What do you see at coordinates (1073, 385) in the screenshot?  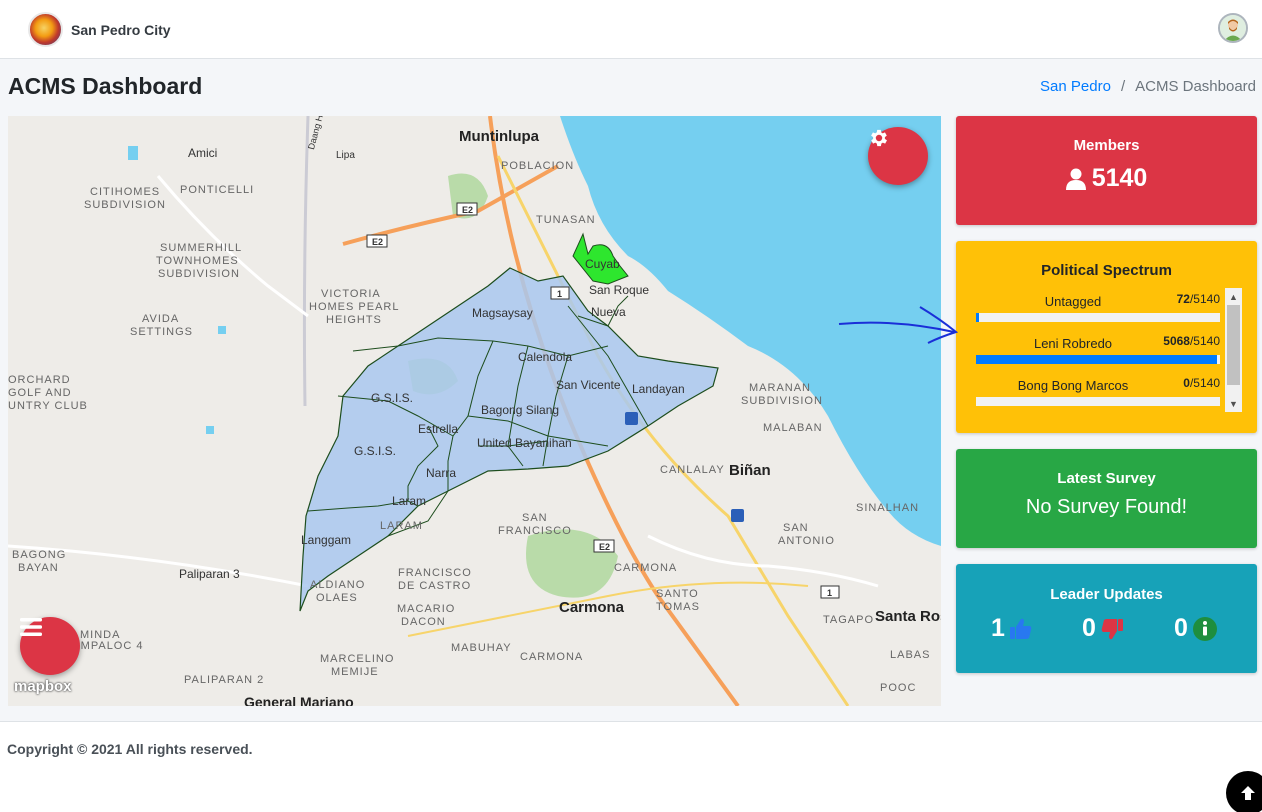 I see `spectrum-label: Bong Bong Marcos` at bounding box center [1073, 385].